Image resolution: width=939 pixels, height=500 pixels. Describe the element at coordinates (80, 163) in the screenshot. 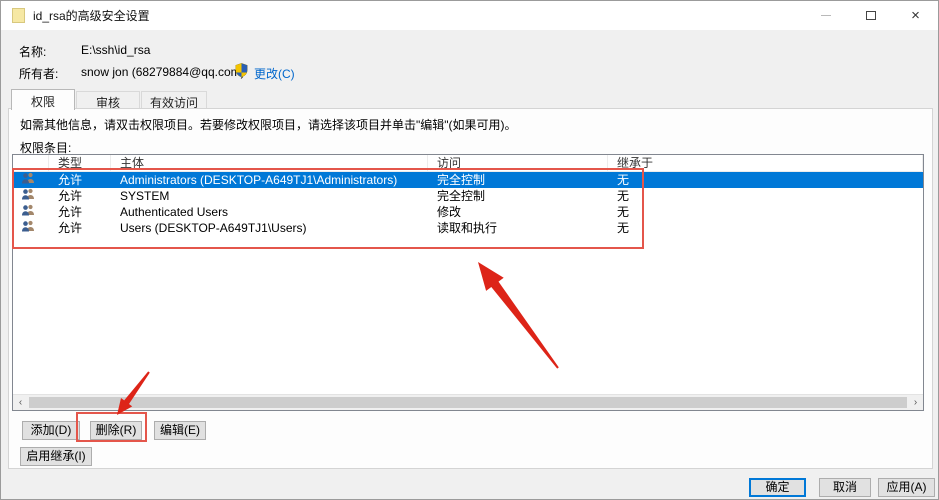

I see `column-header-type: 类型` at that location.